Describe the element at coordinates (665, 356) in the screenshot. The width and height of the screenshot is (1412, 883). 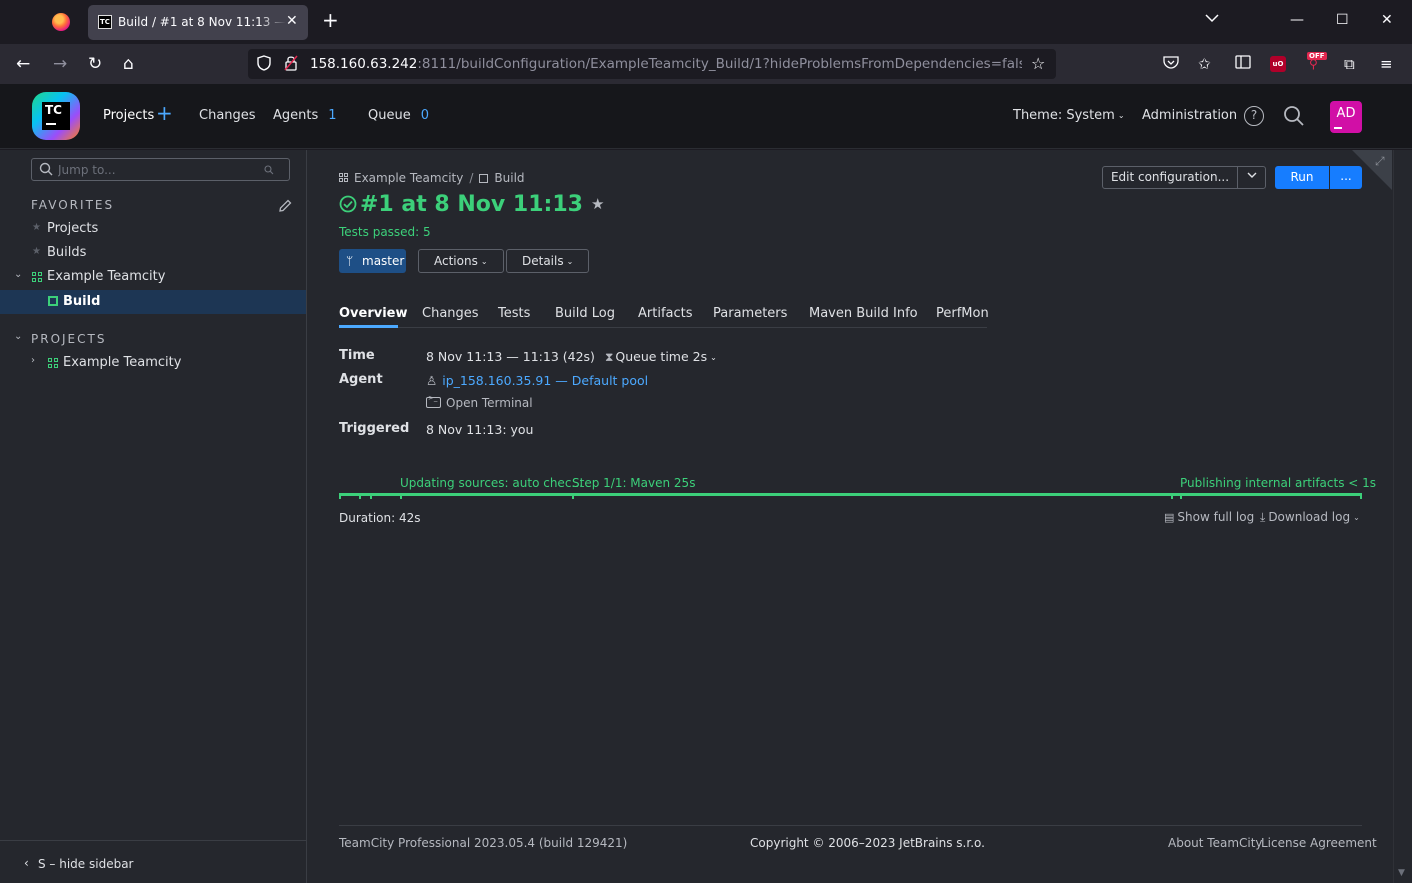
I see `queue-time-toggle: Queue time 2s ⌄` at that location.